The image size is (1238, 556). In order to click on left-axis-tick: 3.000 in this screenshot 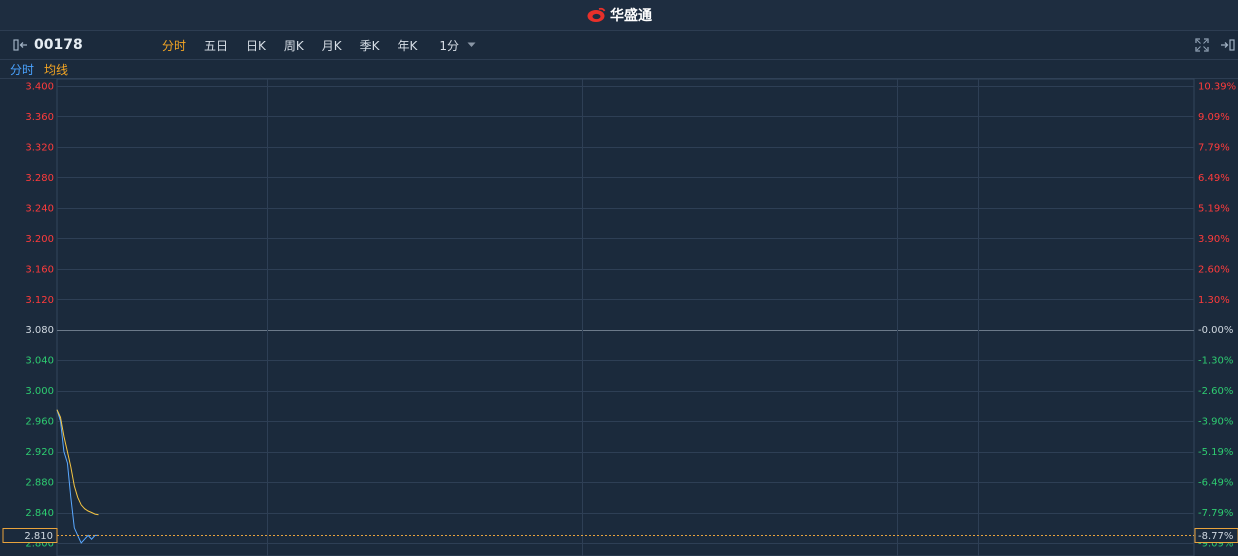, I will do `click(39, 391)`.